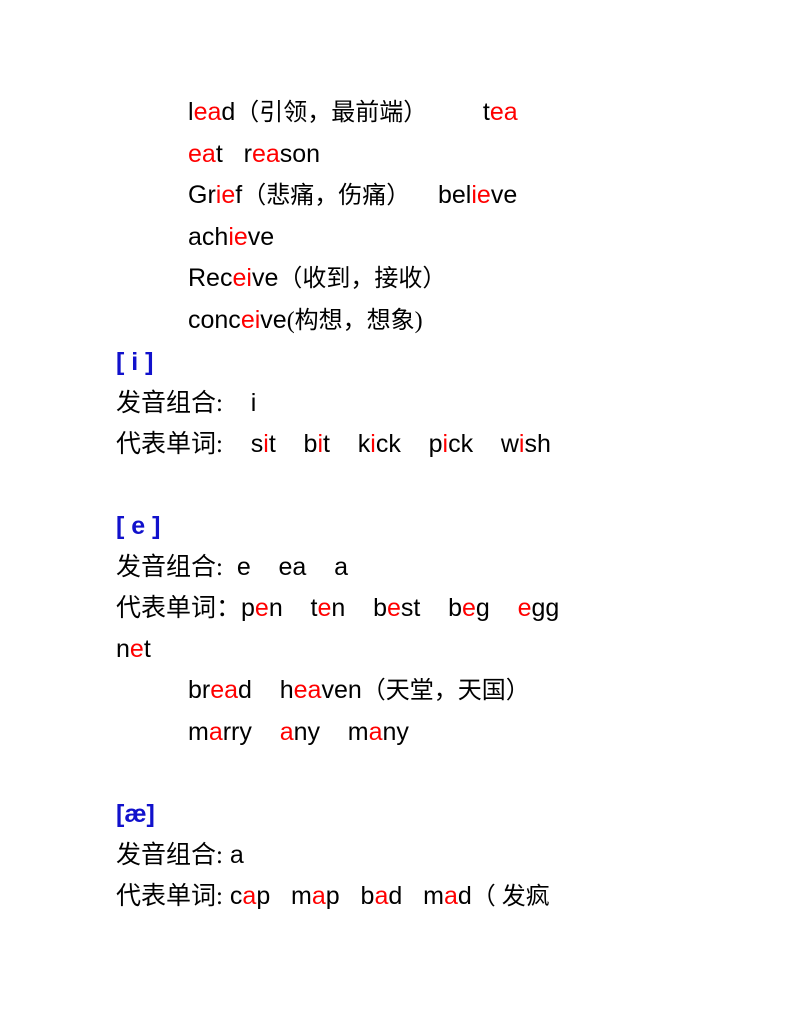  I want to click on word-text: gg, so click(545, 608).